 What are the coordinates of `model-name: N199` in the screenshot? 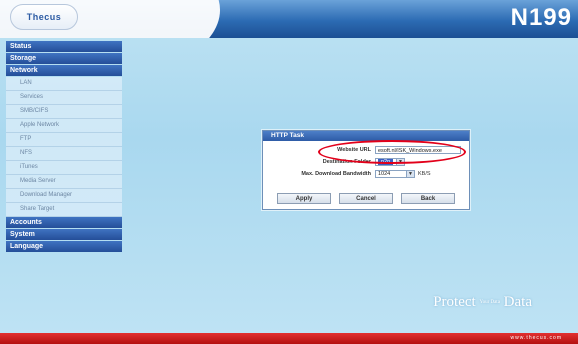 It's located at (541, 17).